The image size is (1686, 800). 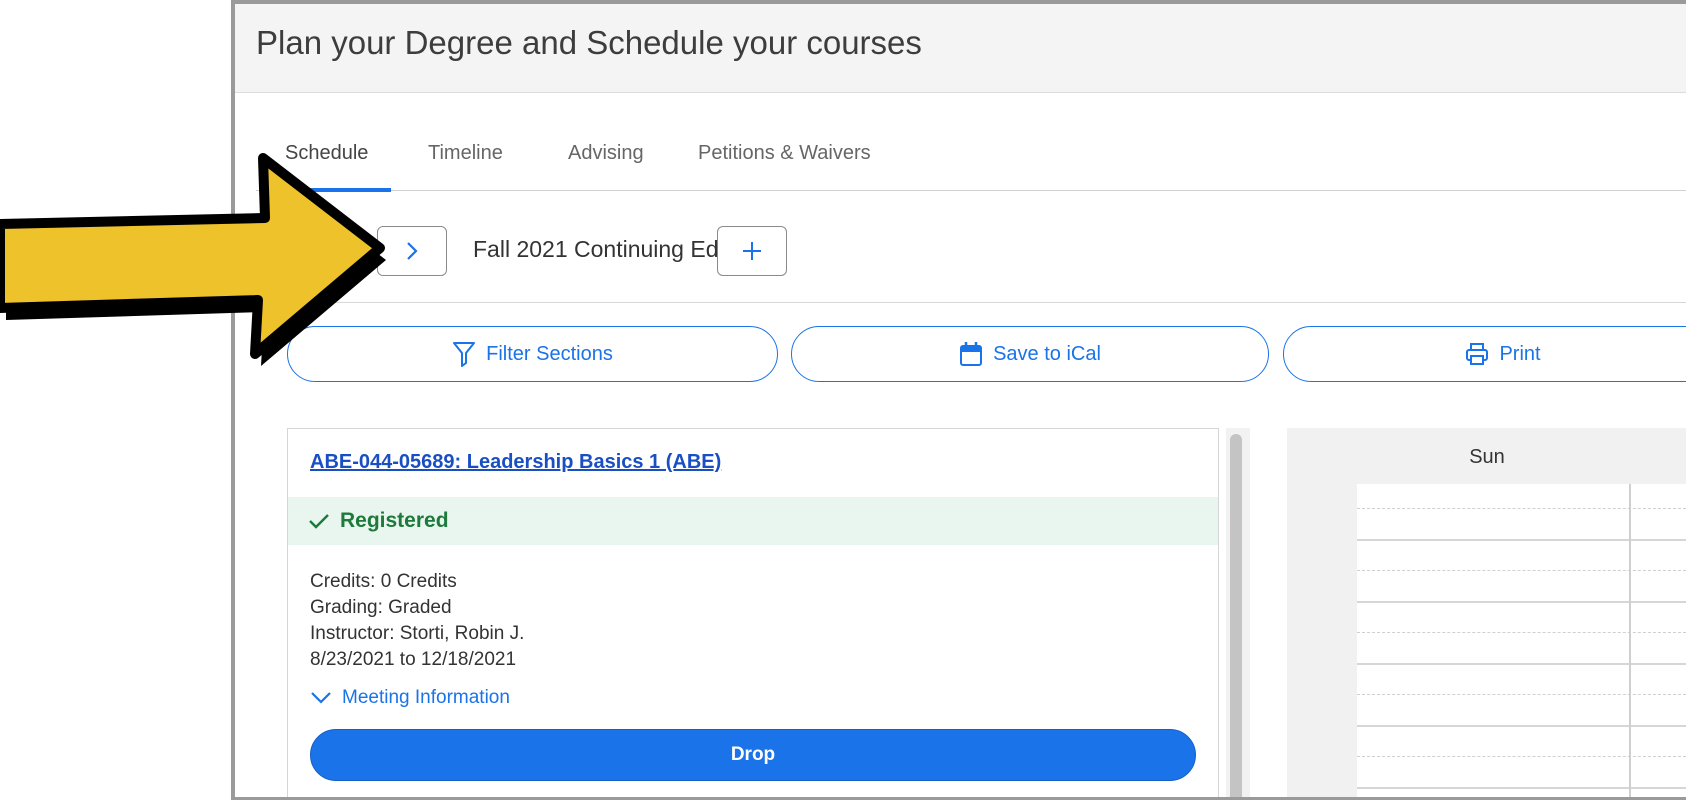 I want to click on calendar-icon, so click(x=971, y=354).